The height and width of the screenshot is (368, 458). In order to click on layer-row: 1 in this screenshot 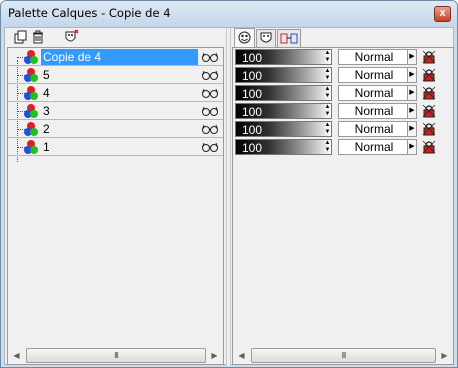, I will do `click(115, 147)`.